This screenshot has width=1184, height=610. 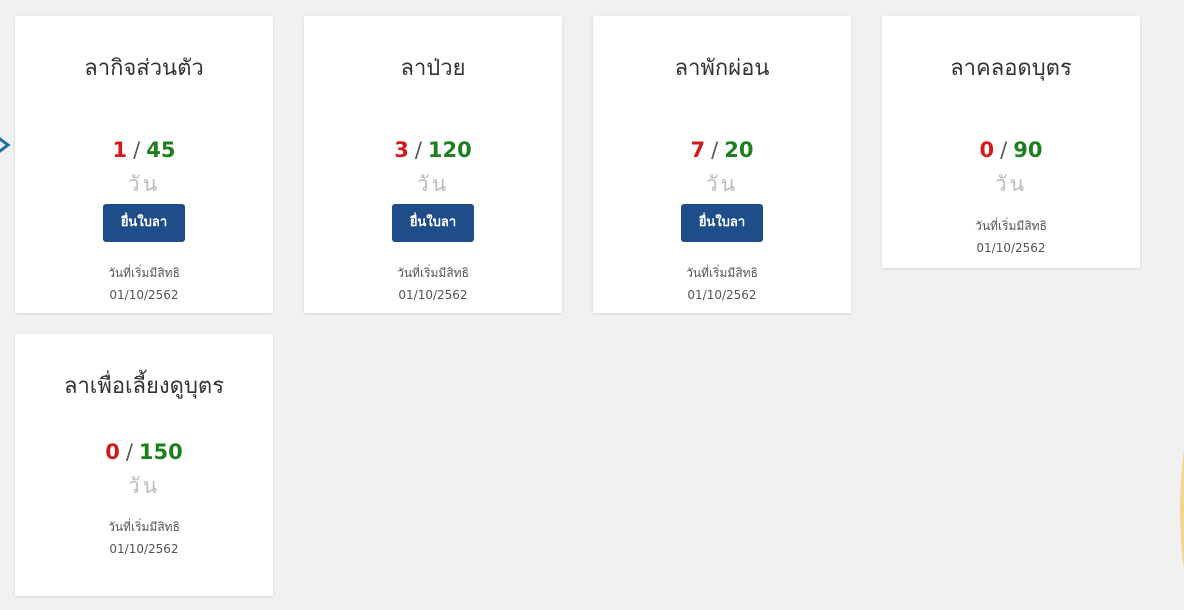 I want to click on leave-balance: 1/45, so click(x=144, y=150).